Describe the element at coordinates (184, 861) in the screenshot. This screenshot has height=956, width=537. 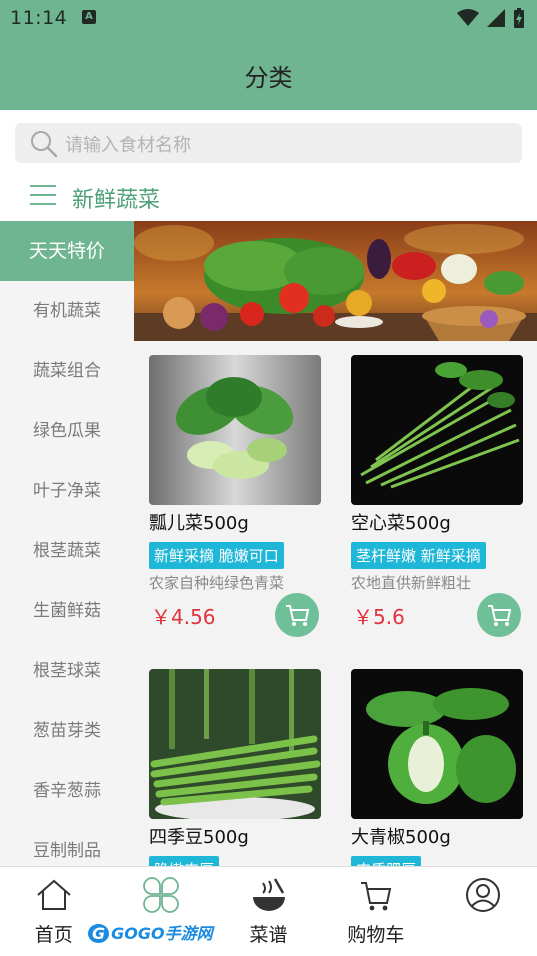
I see `product-tag: 脆嫩肉厚` at that location.